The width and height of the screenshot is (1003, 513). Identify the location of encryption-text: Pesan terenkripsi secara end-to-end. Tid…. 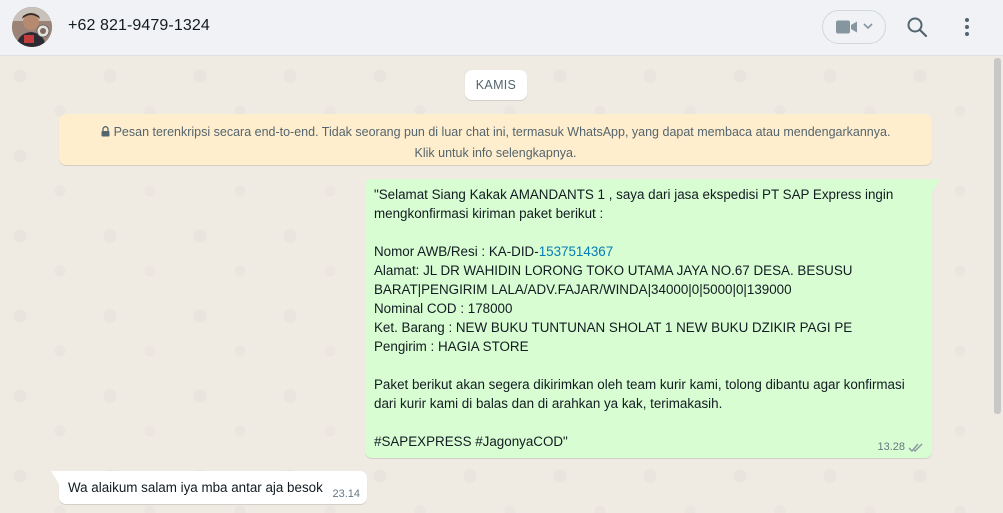
(502, 132).